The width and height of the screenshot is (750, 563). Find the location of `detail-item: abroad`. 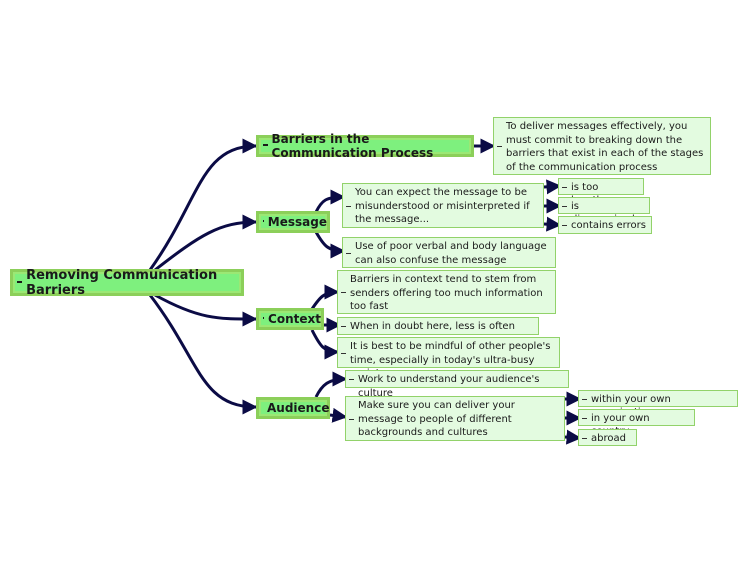

detail-item: abroad is located at coordinates (607, 437).